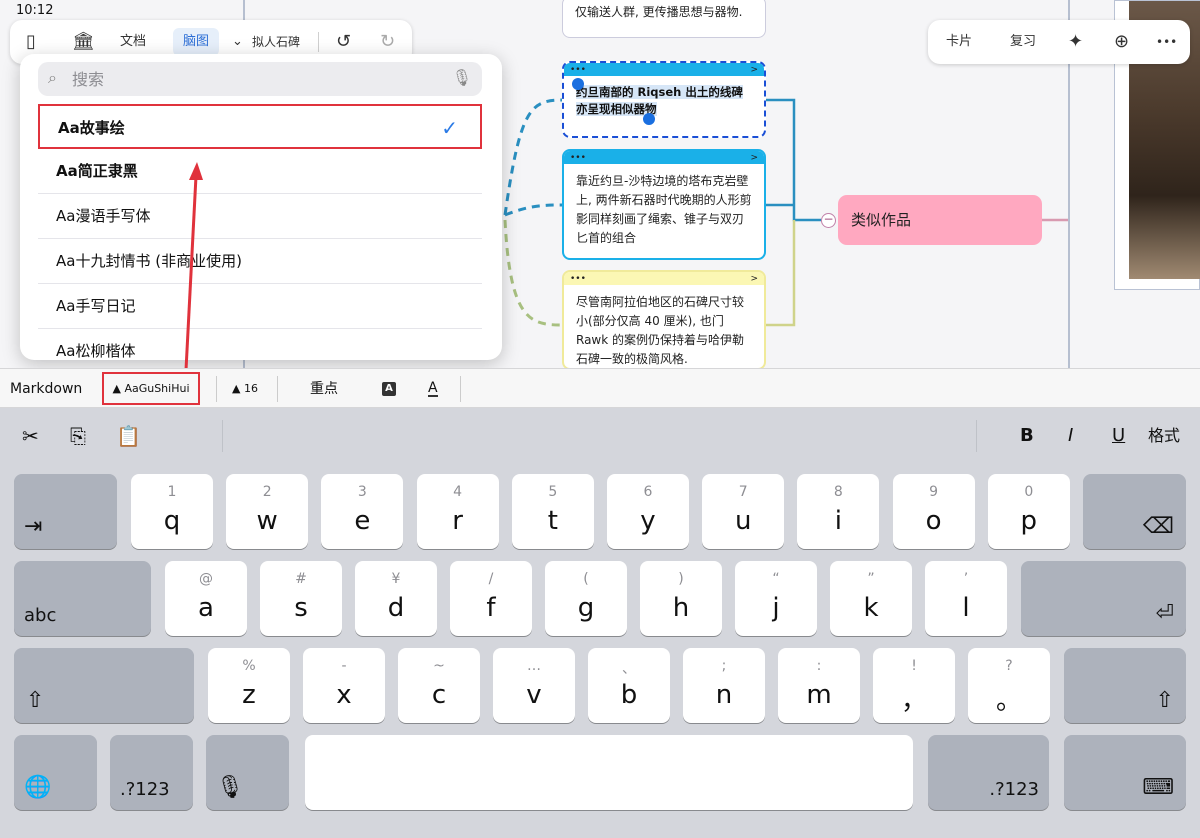  Describe the element at coordinates (1009, 685) in the screenshot. I see `key-。: ?。` at that location.